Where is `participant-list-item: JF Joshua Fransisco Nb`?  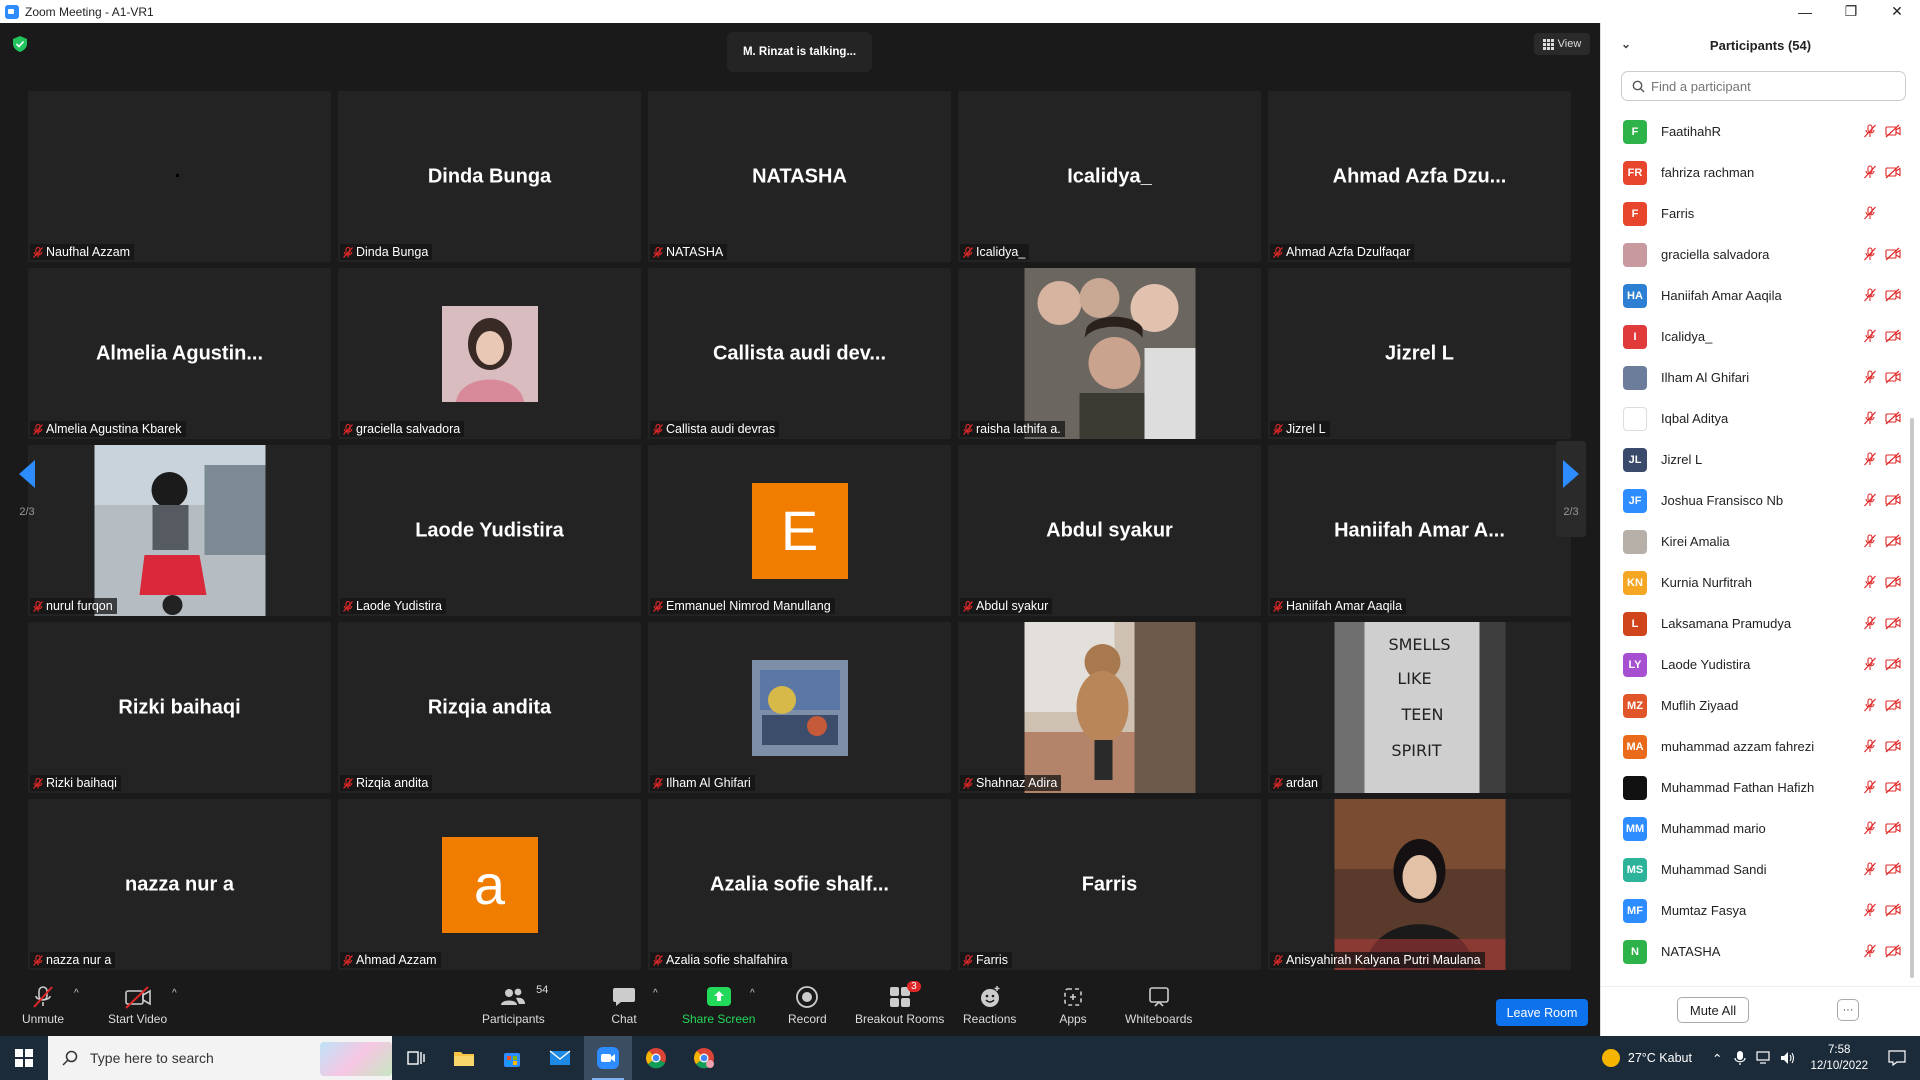 participant-list-item: JF Joshua Fransisco Nb is located at coordinates (1751, 500).